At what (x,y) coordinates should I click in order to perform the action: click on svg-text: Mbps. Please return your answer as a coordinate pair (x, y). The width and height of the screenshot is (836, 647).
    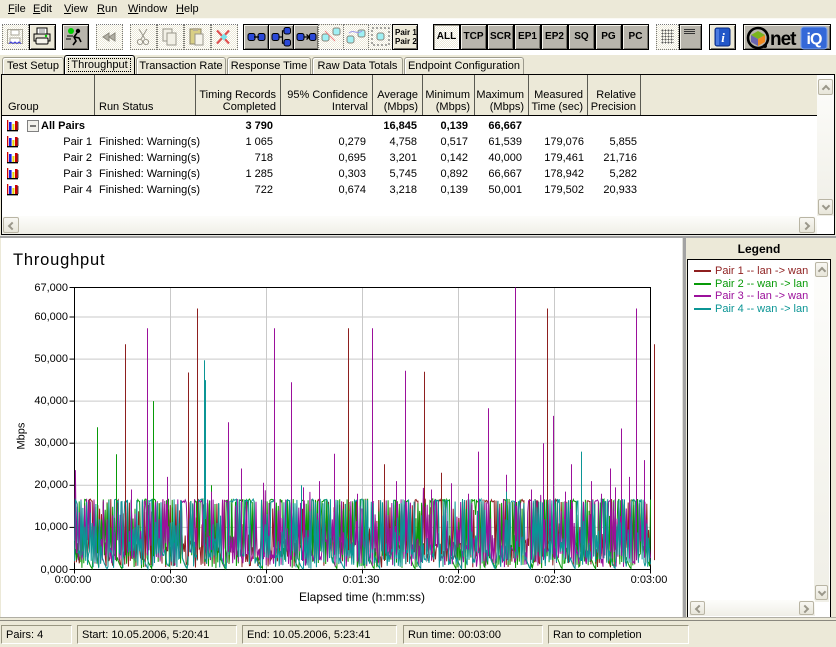
    Looking at the image, I should click on (22, 435).